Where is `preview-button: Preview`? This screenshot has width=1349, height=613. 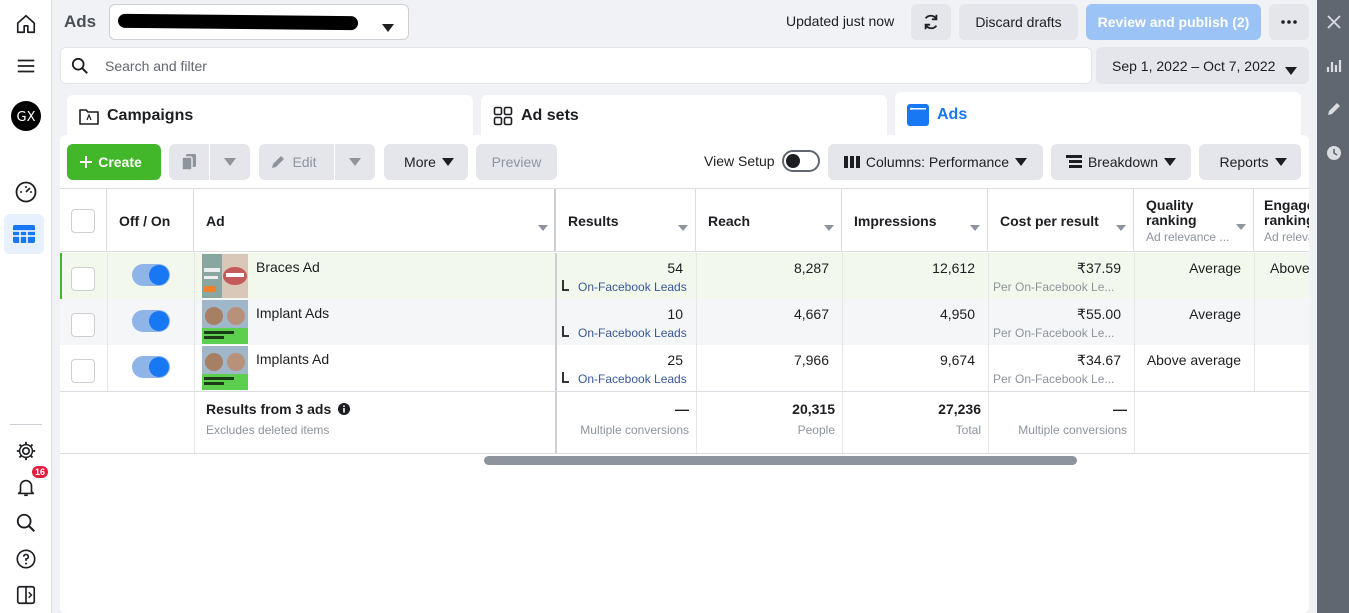 preview-button: Preview is located at coordinates (516, 162).